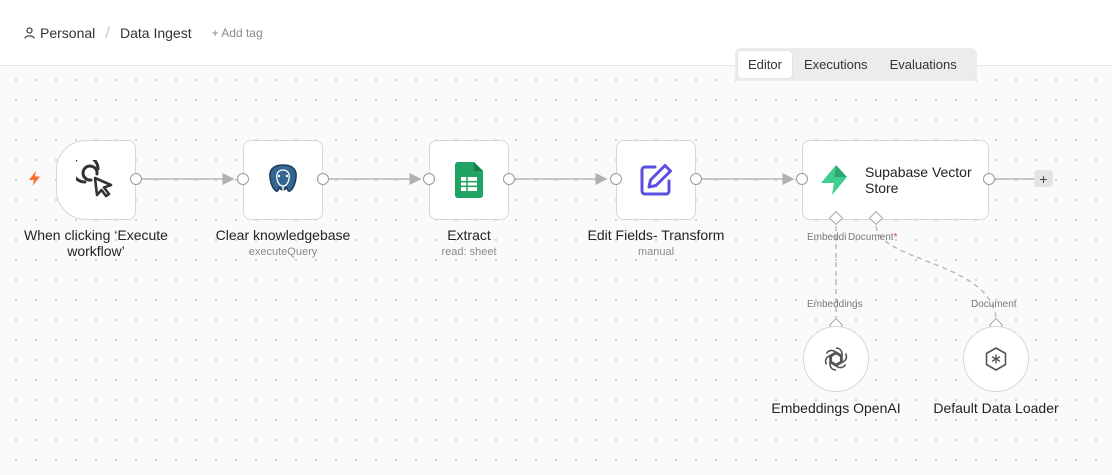  Describe the element at coordinates (136, 179) in the screenshot. I see `trigger-output-handle` at that location.